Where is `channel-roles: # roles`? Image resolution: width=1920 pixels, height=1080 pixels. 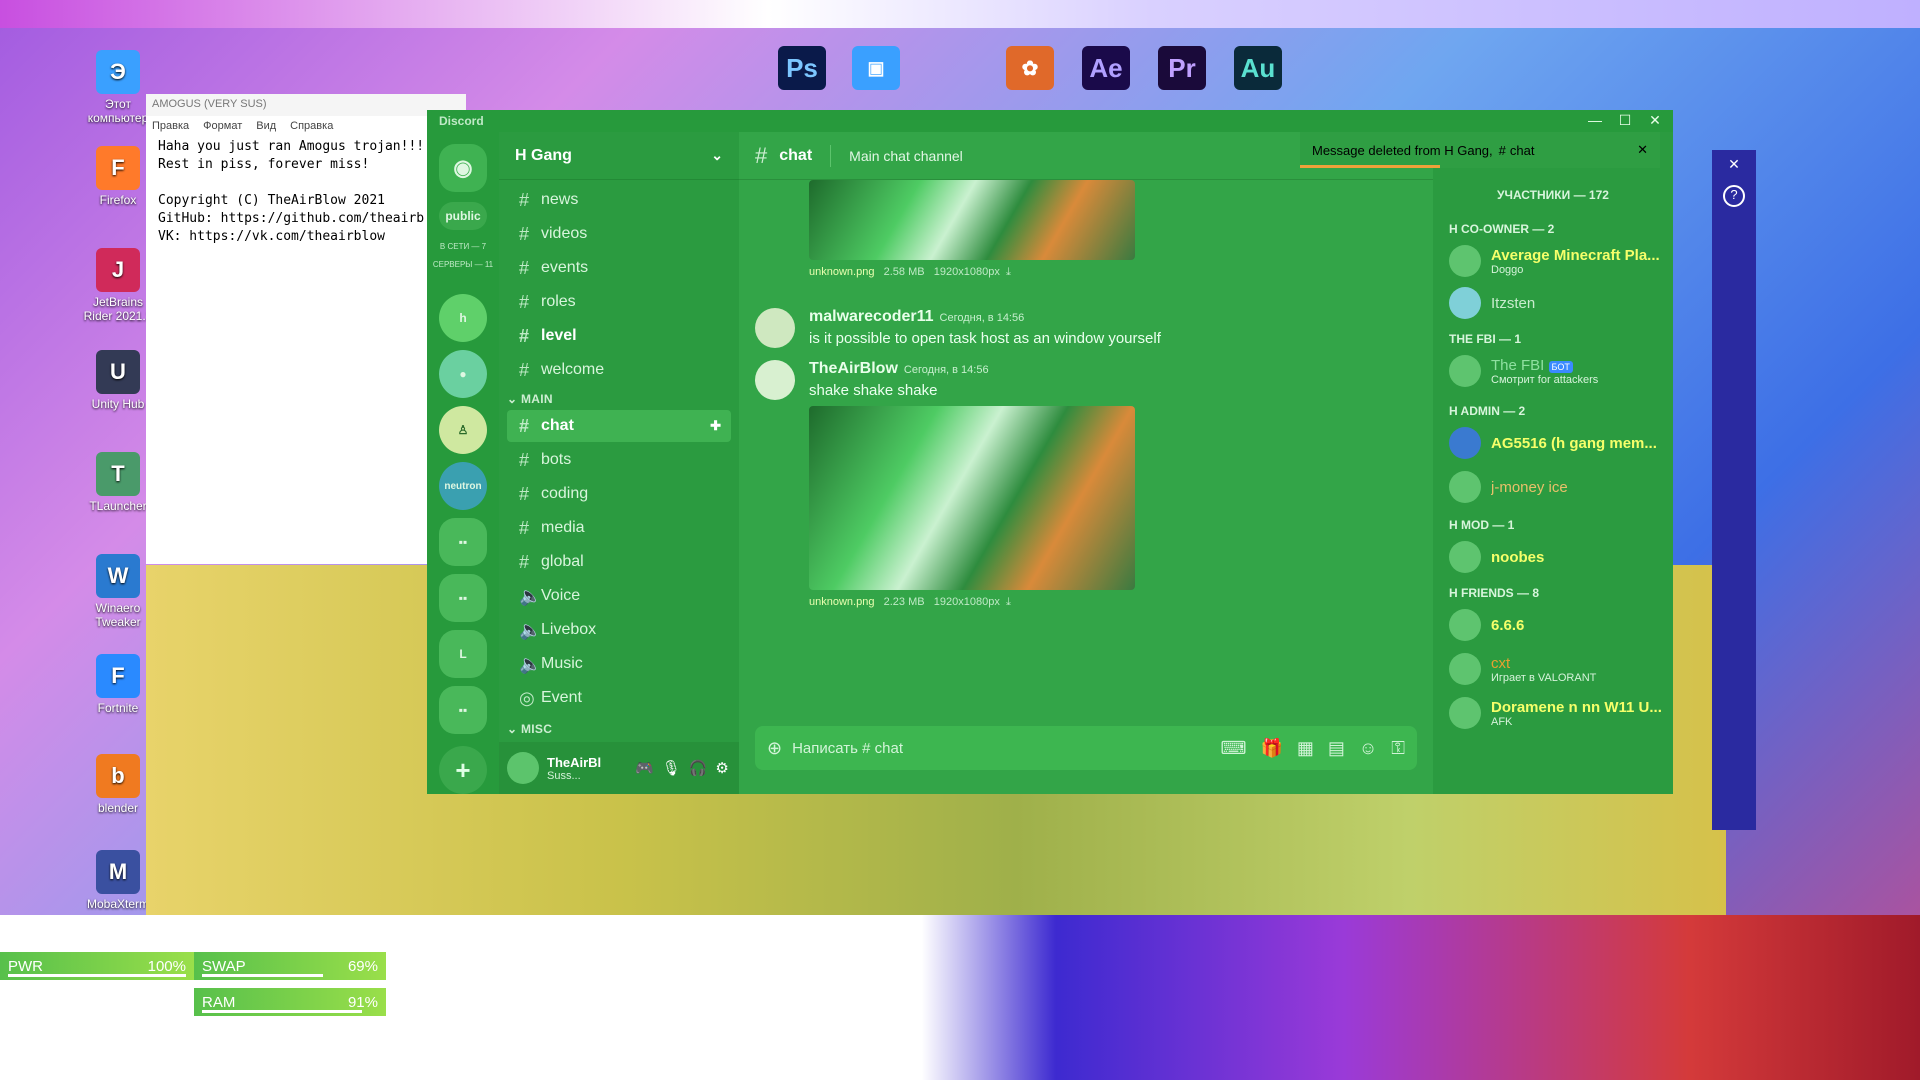 channel-roles: # roles is located at coordinates (619, 302).